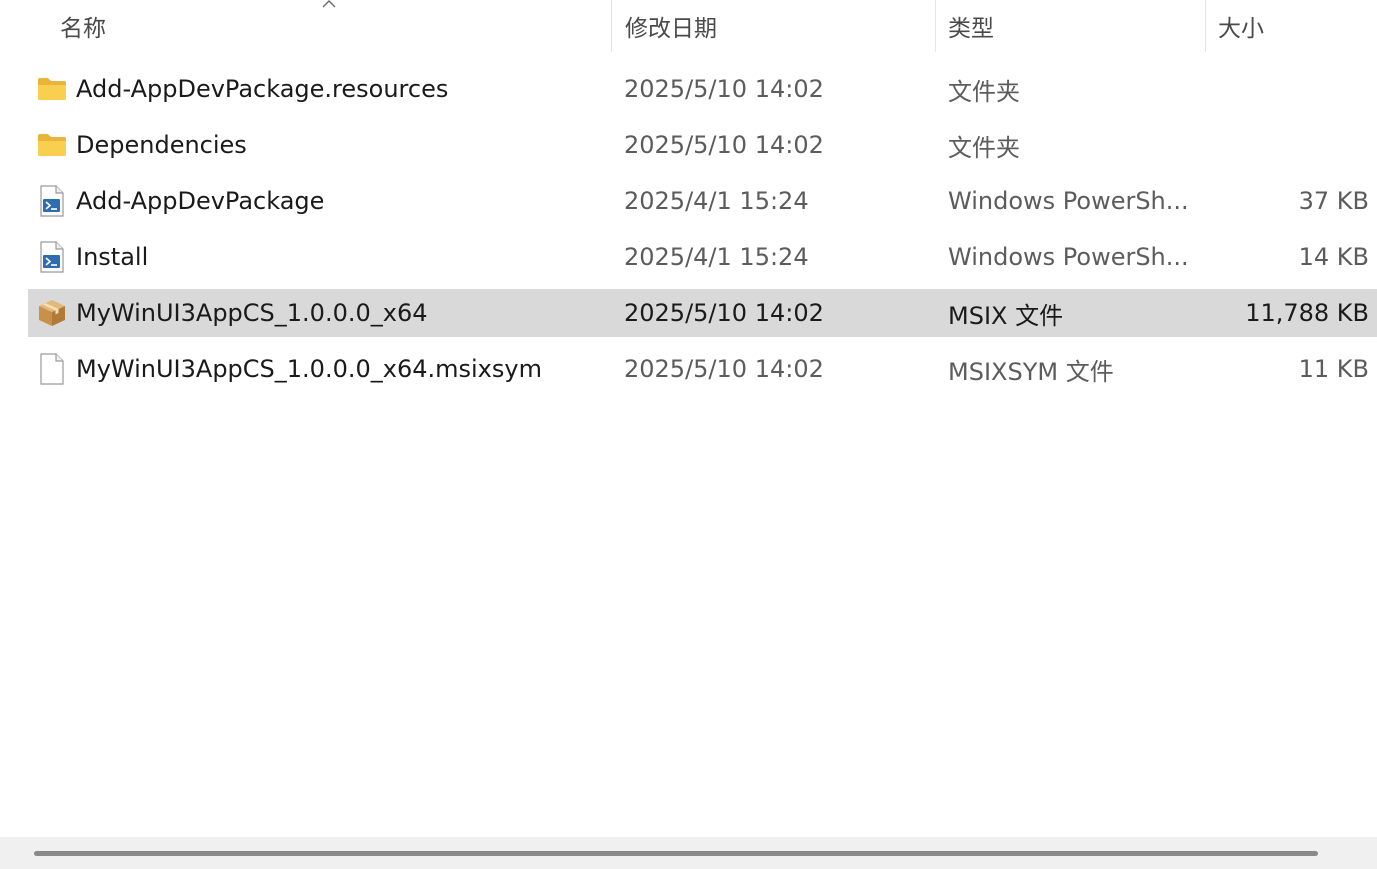 The height and width of the screenshot is (869, 1377). Describe the element at coordinates (52, 313) in the screenshot. I see `package-icon` at that location.